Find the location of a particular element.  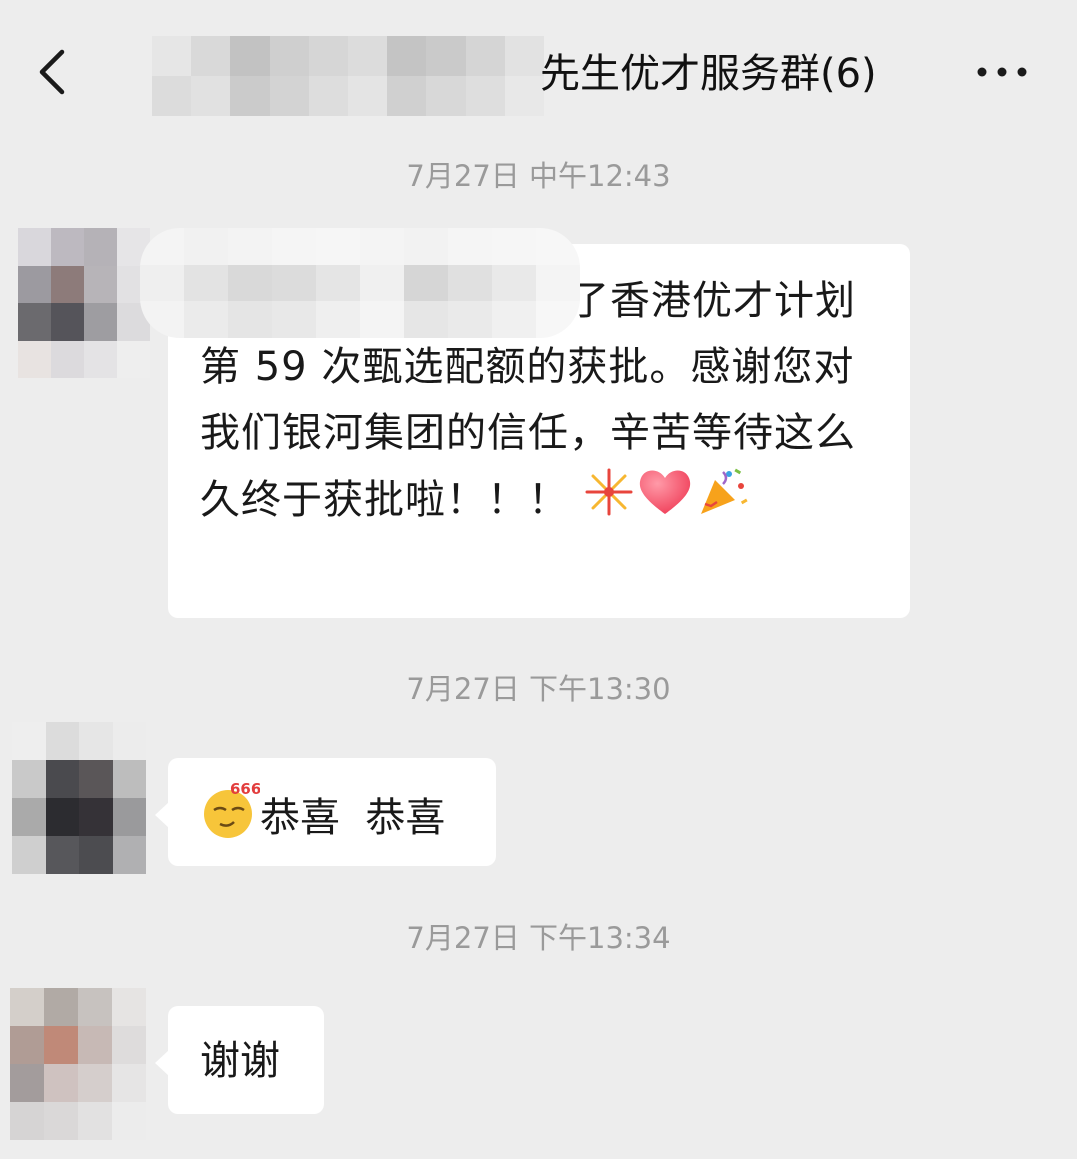

message-text: 谢谢 is located at coordinates (240, 1061).